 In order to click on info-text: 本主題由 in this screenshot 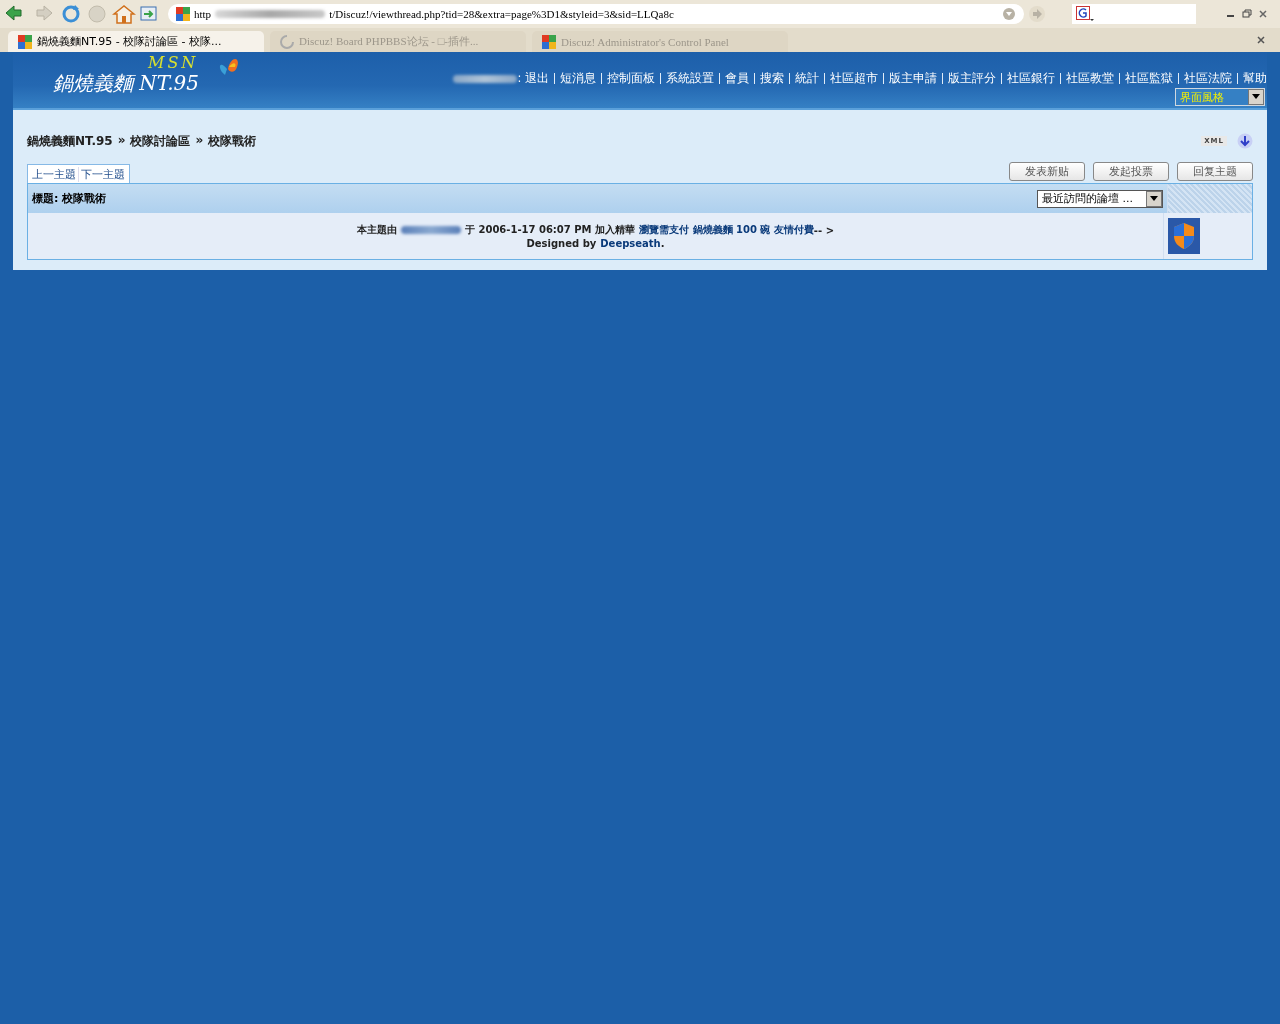, I will do `click(377, 230)`.